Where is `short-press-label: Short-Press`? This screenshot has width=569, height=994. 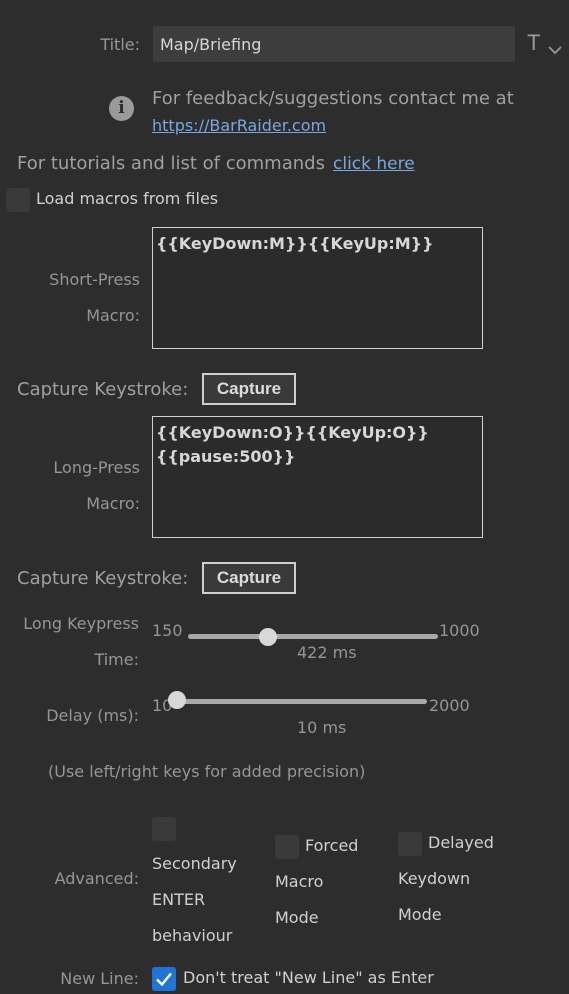
short-press-label: Short-Press is located at coordinates (94, 279).